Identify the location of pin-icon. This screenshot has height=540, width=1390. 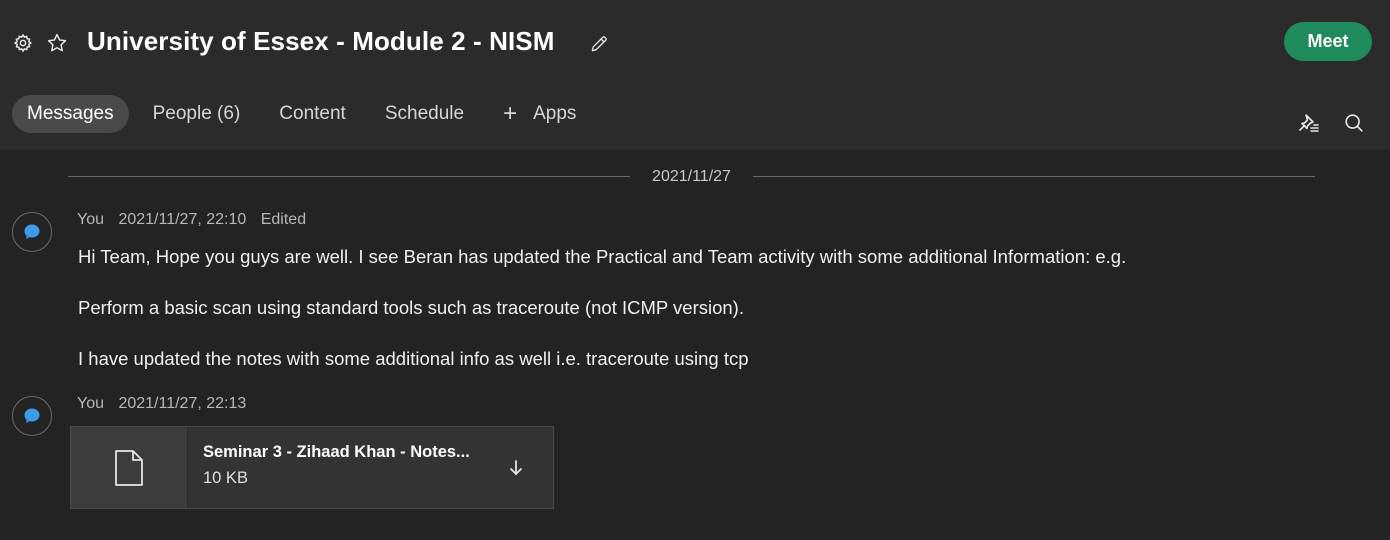
(1309, 123).